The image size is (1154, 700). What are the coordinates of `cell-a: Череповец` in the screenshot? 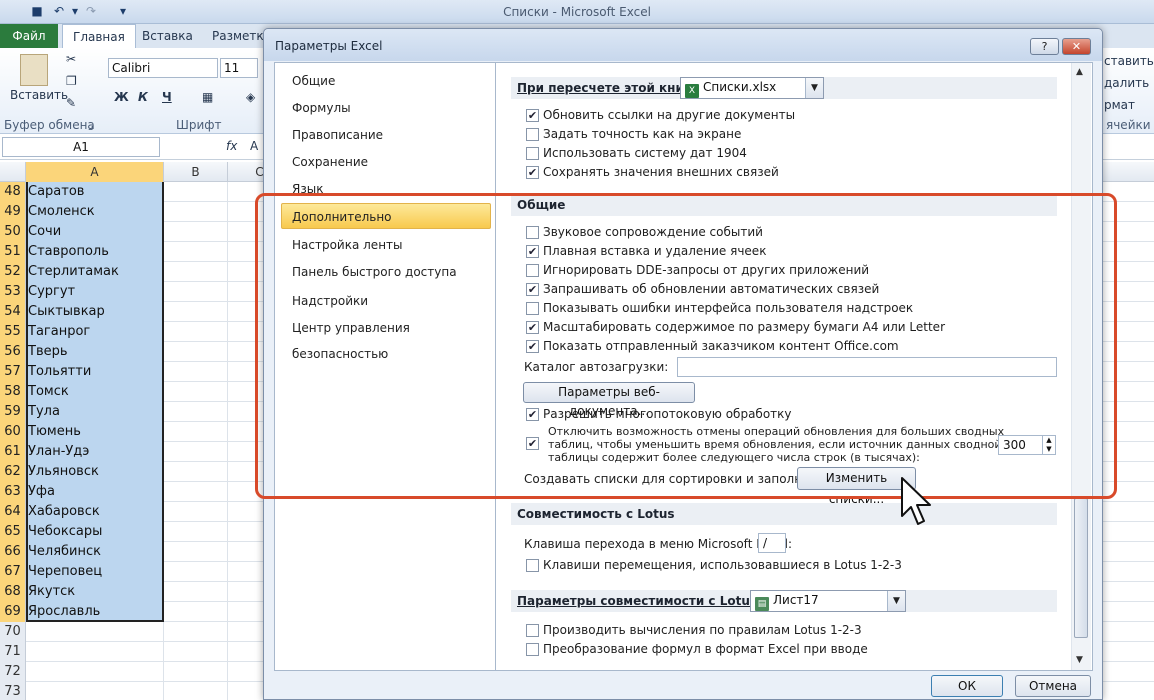 It's located at (95, 572).